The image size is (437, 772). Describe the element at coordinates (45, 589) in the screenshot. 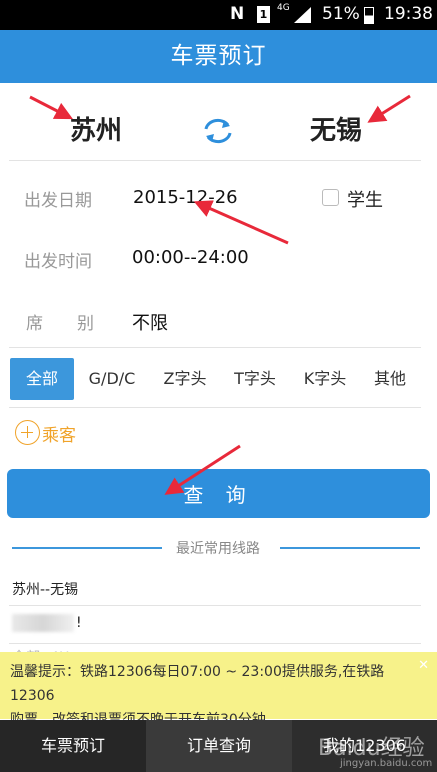

I see `recent-route-item: 苏州--无锡` at that location.